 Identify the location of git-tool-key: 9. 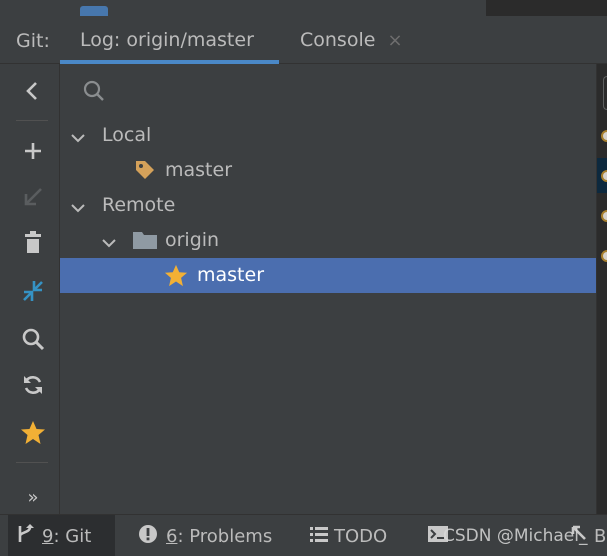
(48, 536).